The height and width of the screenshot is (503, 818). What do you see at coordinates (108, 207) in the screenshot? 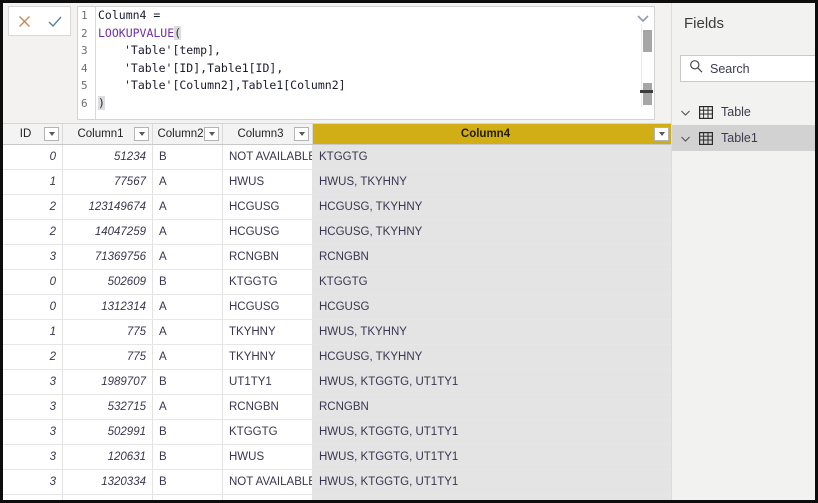
I see `table-cell-column1: 123149674` at bounding box center [108, 207].